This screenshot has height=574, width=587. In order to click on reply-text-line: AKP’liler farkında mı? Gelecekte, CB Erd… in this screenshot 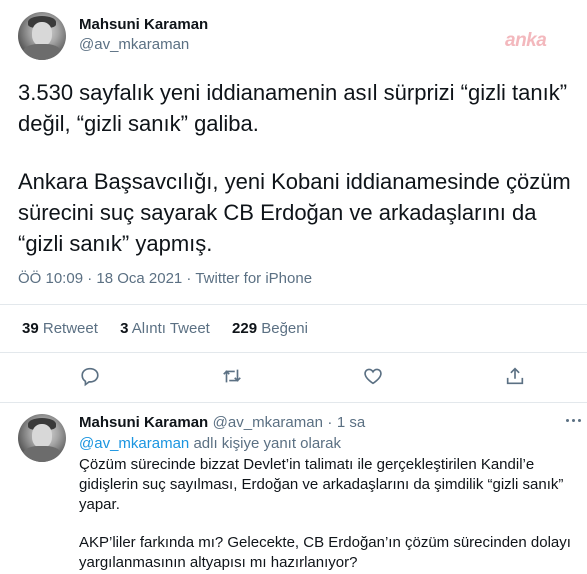, I will do `click(325, 542)`.